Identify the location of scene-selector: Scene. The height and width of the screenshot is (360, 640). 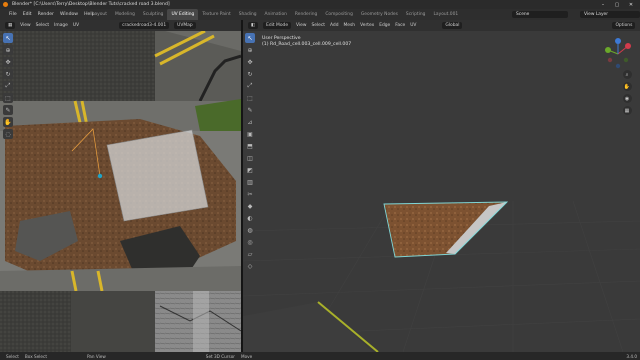
(540, 14).